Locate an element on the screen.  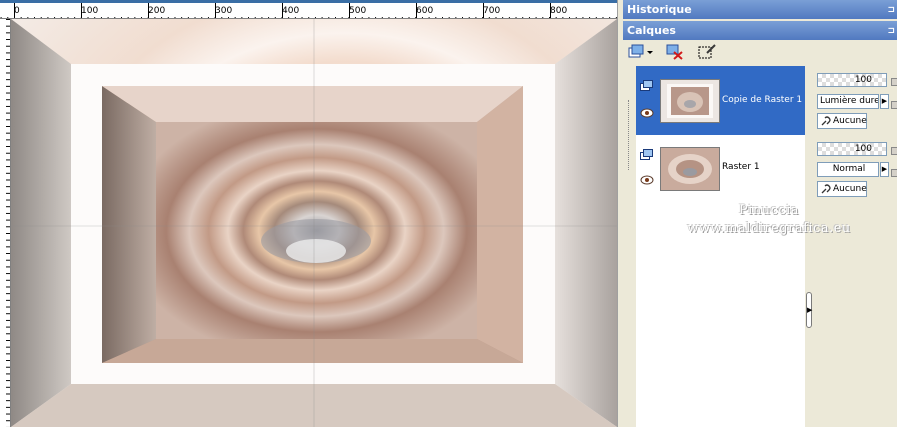
vertical-ruler is located at coordinates (5, 223).